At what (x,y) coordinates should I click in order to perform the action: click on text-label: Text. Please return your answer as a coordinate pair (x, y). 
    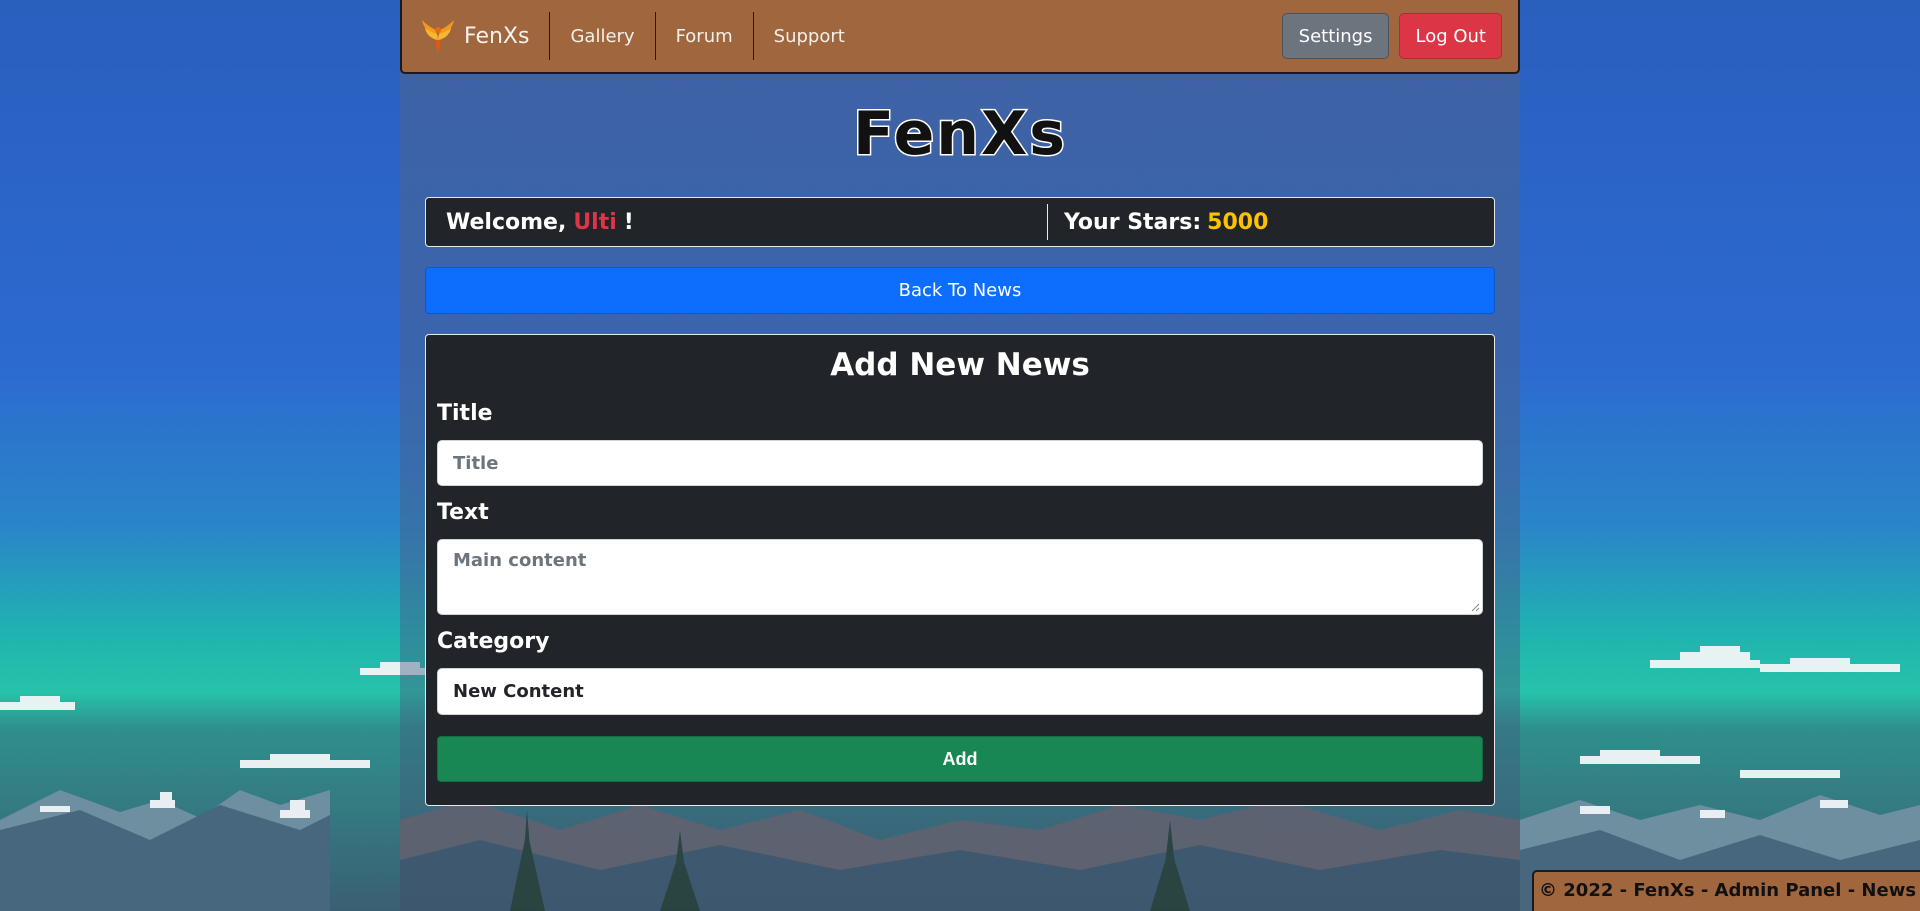
    Looking at the image, I should click on (463, 512).